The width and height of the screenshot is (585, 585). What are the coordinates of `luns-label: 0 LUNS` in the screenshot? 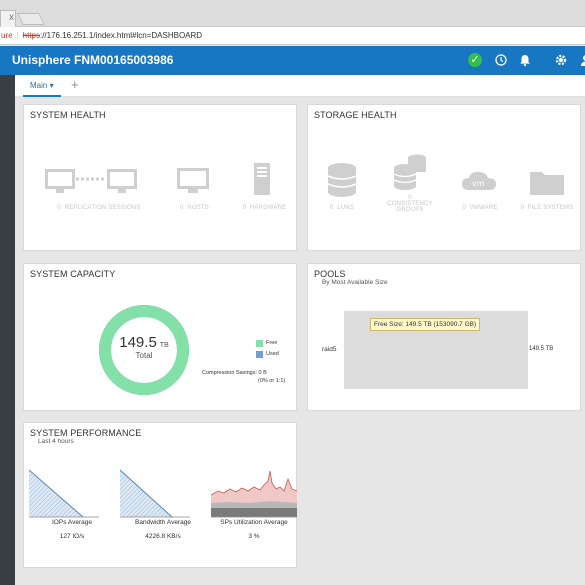 It's located at (342, 208).